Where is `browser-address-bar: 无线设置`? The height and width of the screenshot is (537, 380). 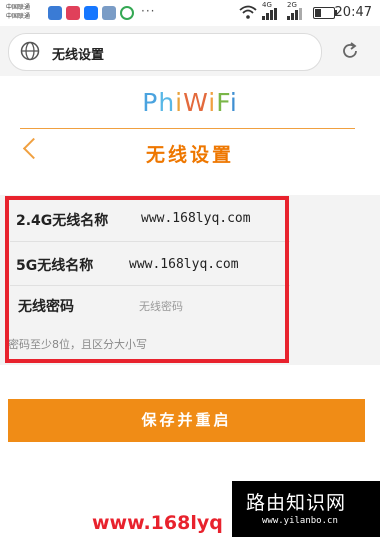 browser-address-bar: 无线设置 is located at coordinates (190, 51).